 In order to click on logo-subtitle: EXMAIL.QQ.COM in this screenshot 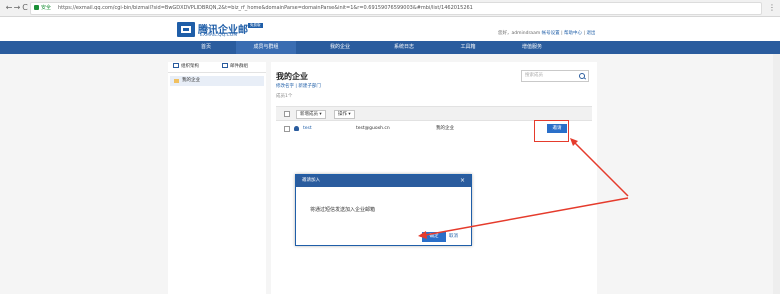, I will do `click(219, 35)`.